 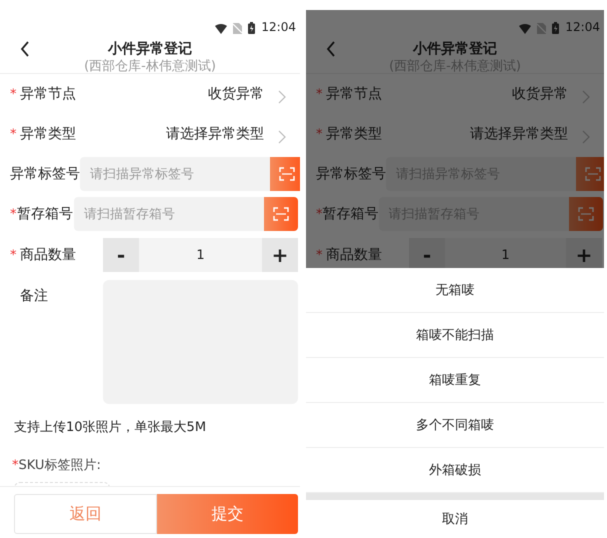 What do you see at coordinates (34, 296) in the screenshot?
I see `field-label: 备注` at bounding box center [34, 296].